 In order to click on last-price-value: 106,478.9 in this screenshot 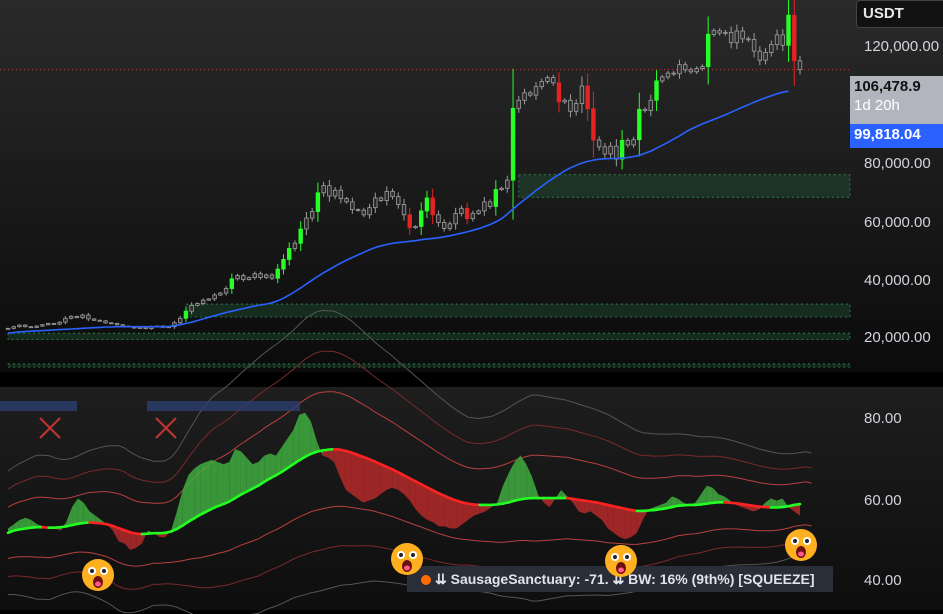, I will do `click(887, 86)`.